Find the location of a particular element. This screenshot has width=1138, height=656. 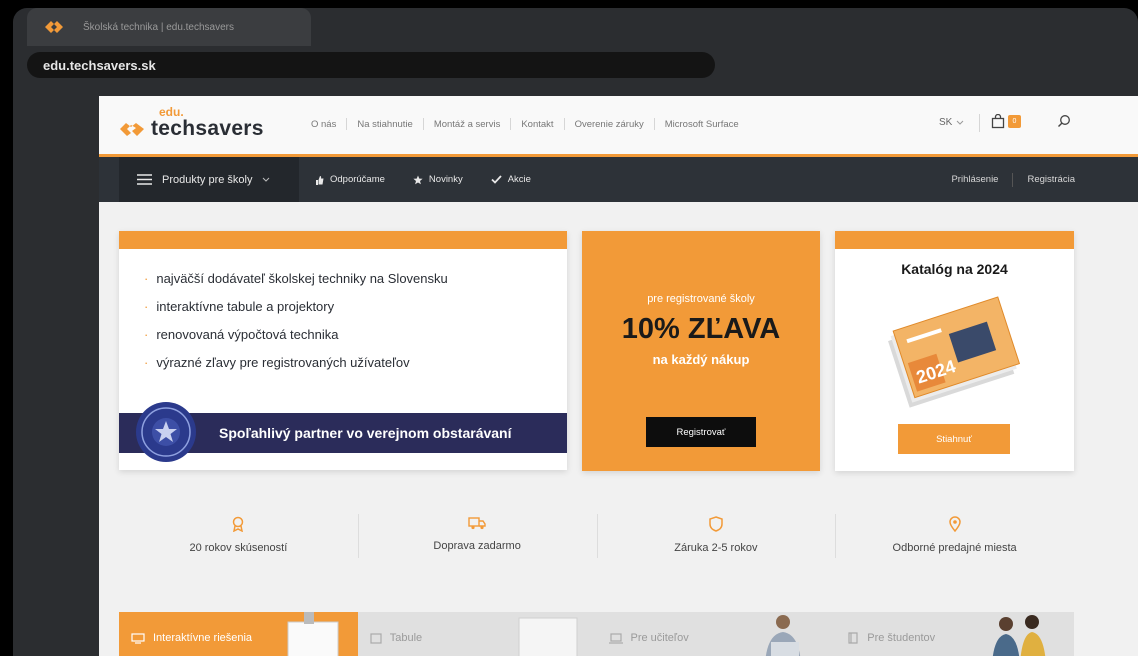

nav-downloads: Na stiahnutie is located at coordinates (384, 124).